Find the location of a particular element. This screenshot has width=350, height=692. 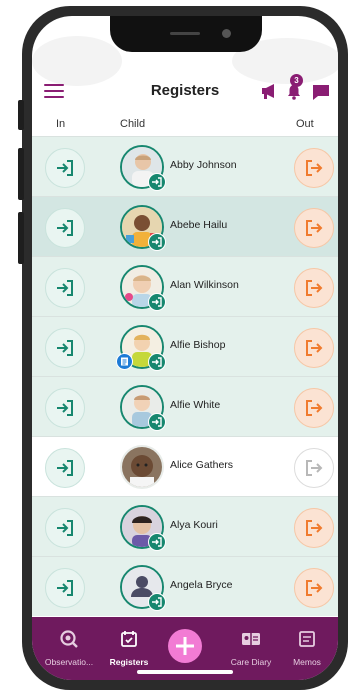

child-name: Alice Gathers is located at coordinates (202, 465).